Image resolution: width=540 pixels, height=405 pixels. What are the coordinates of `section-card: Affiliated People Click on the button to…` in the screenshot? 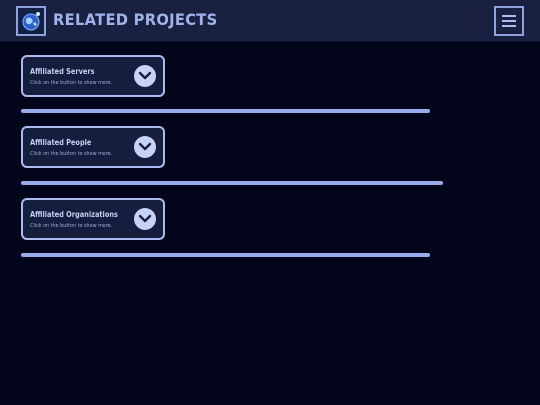 It's located at (93, 147).